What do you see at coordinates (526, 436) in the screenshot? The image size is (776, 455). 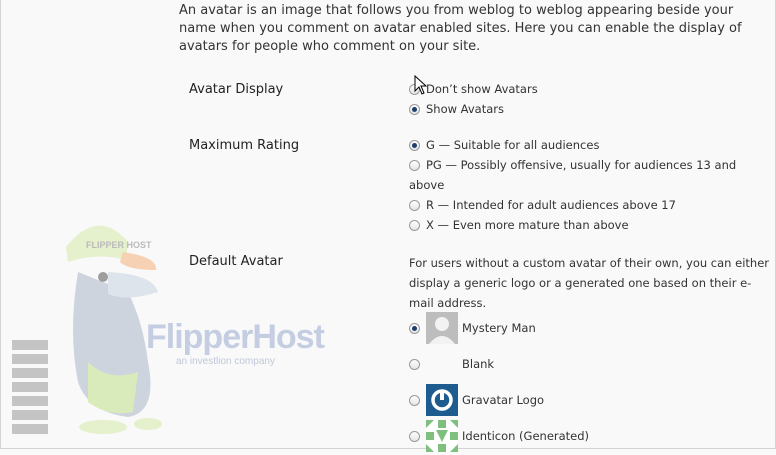 I see `avatar-option-label: Identicon (Generated)` at bounding box center [526, 436].